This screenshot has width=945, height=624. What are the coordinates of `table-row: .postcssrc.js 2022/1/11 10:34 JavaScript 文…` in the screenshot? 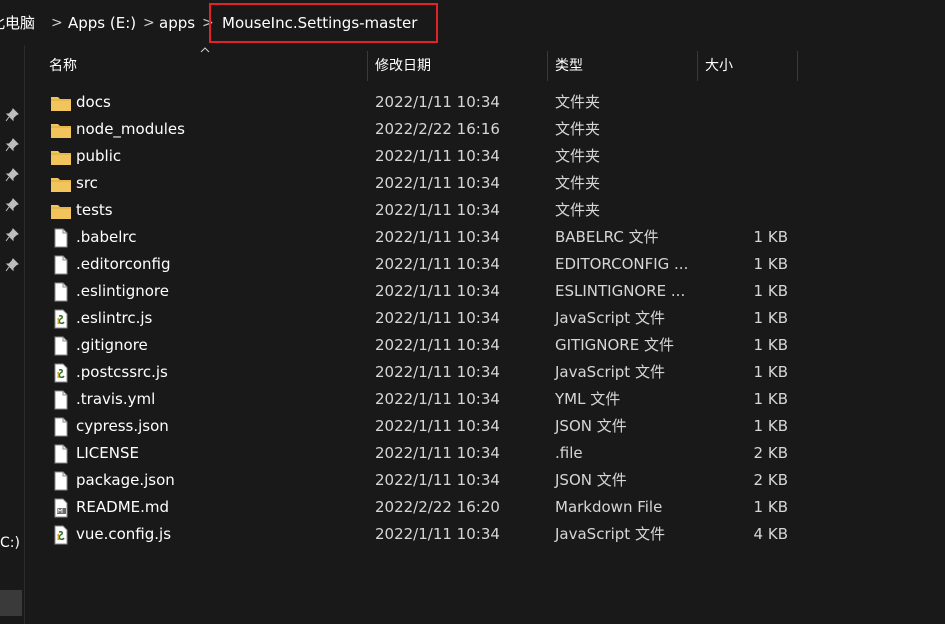 It's located at (485, 372).